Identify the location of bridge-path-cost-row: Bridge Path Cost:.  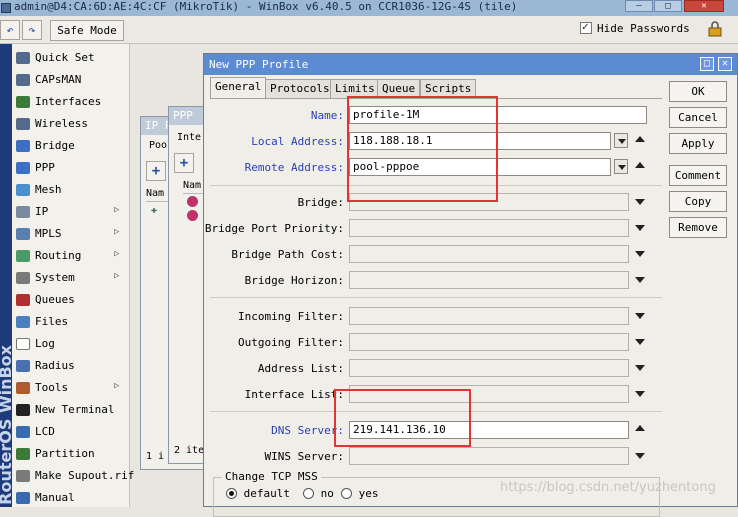
(436, 255).